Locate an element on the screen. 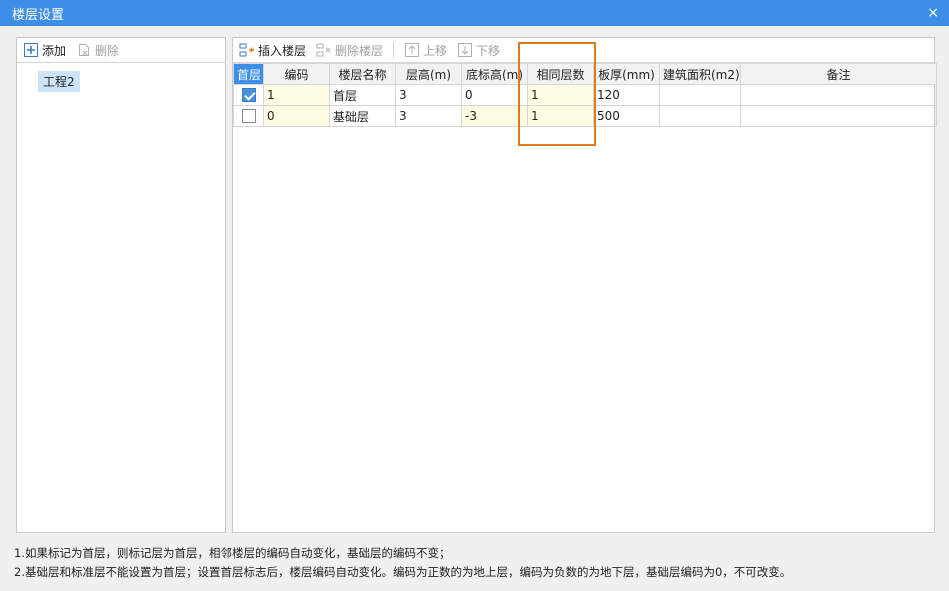 The width and height of the screenshot is (949, 591). delete-floor-label: 删除楼层 is located at coordinates (359, 50).